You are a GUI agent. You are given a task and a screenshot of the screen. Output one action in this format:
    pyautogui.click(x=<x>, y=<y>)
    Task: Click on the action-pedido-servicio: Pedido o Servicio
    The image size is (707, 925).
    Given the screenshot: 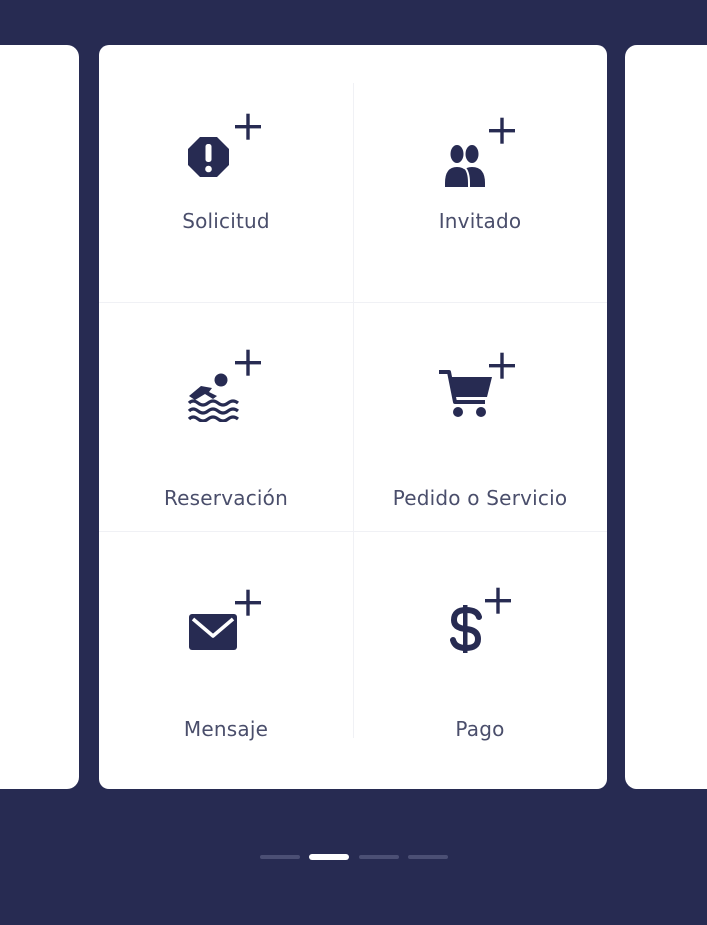 What is the action you would take?
    pyautogui.click(x=480, y=416)
    